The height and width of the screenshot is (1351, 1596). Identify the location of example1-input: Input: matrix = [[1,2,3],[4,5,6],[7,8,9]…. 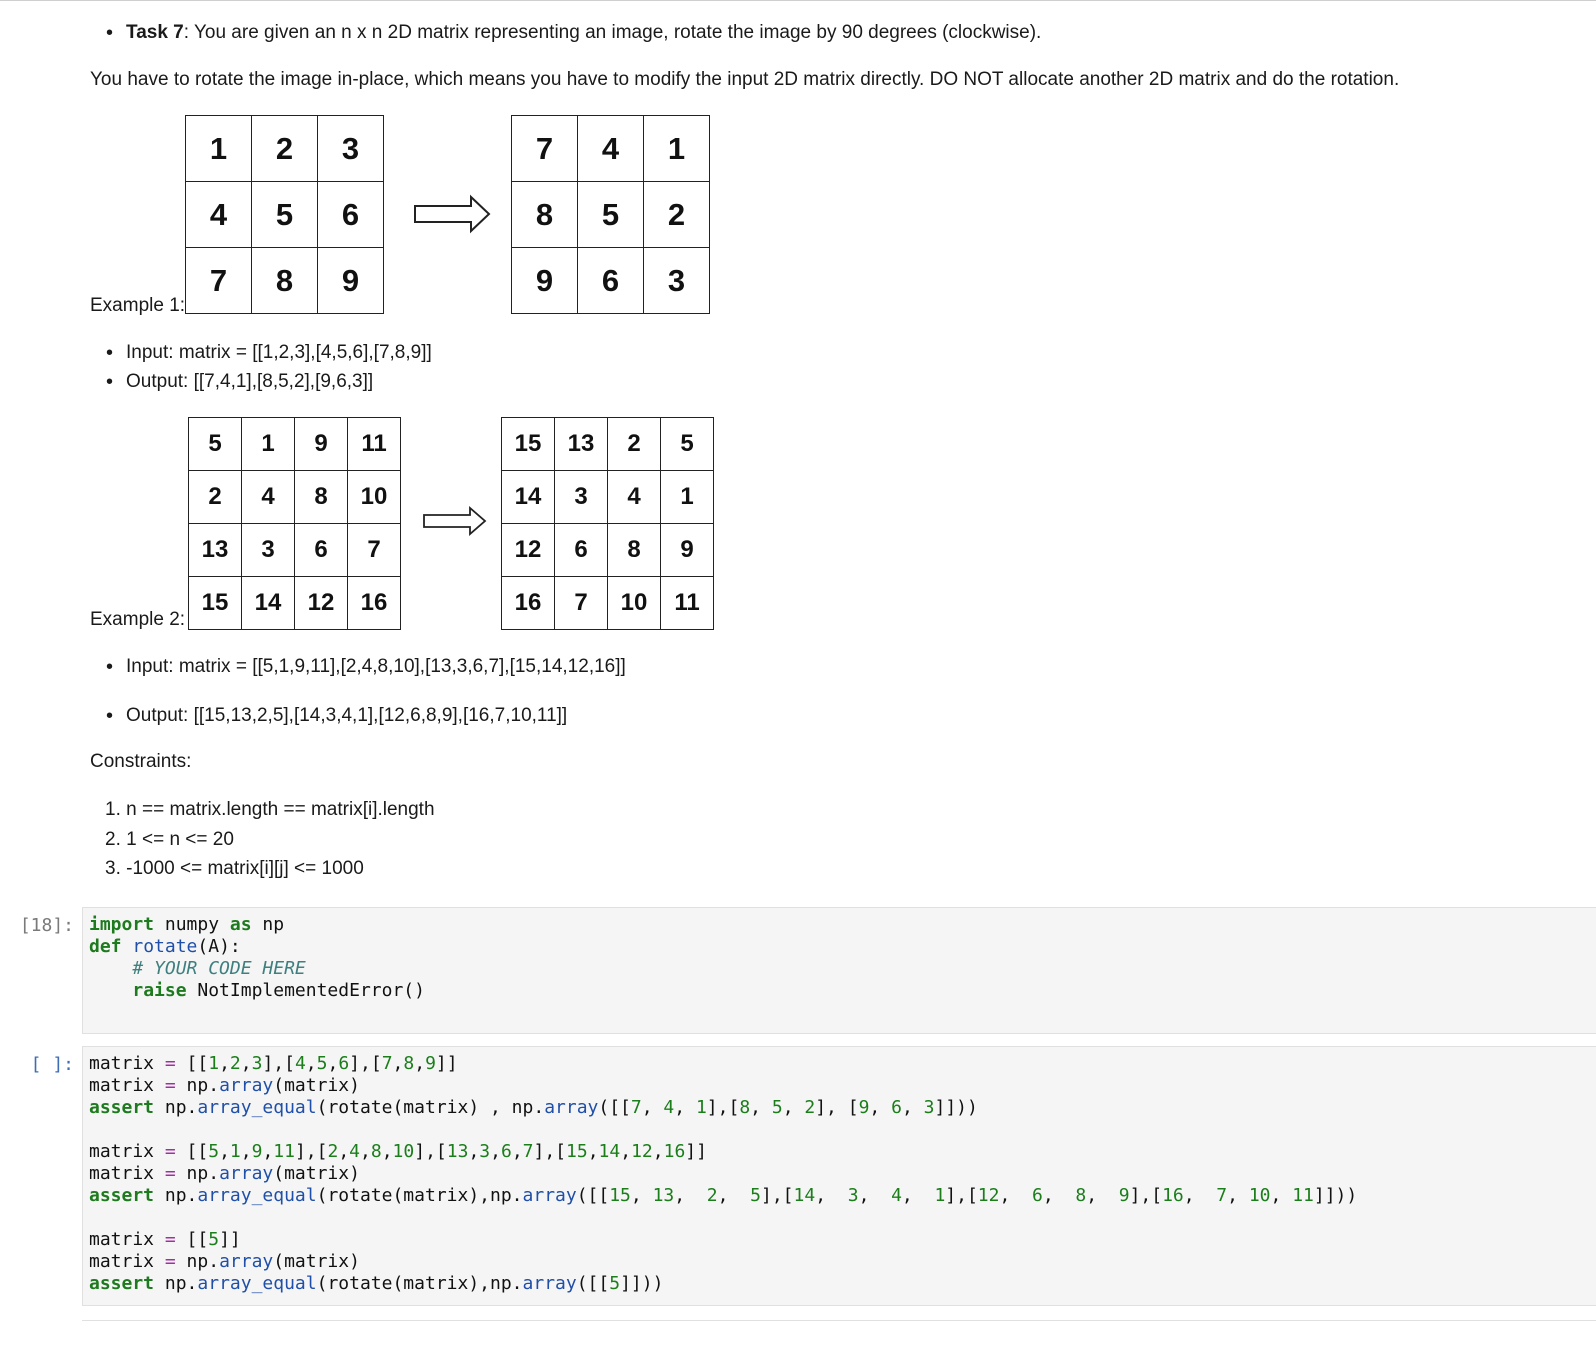
(269, 353).